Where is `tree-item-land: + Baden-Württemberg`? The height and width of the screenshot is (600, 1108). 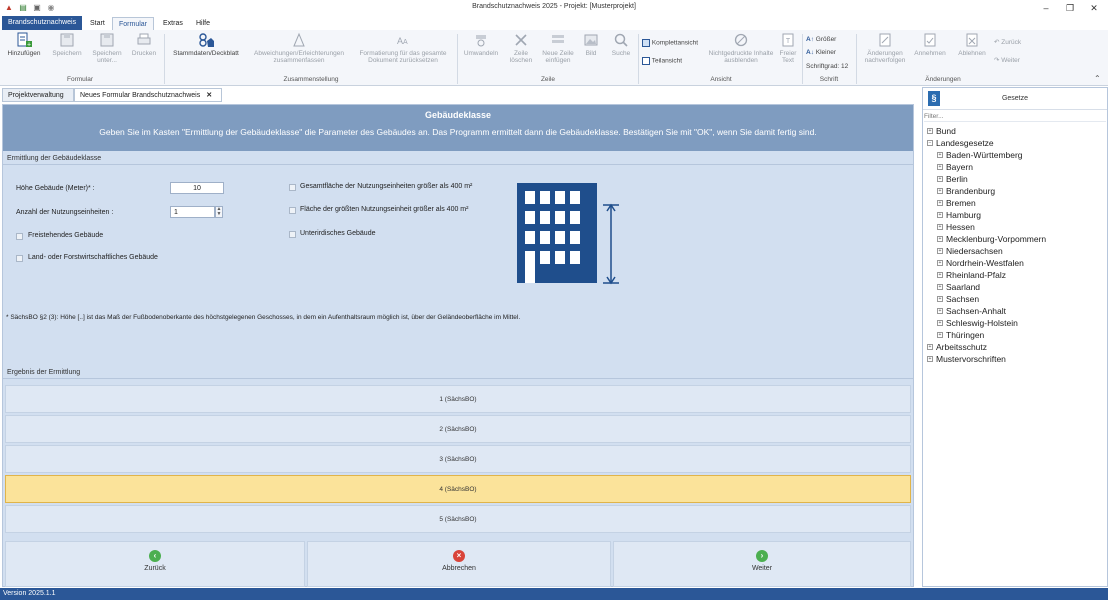 tree-item-land: + Baden-Württemberg is located at coordinates (1017, 155).